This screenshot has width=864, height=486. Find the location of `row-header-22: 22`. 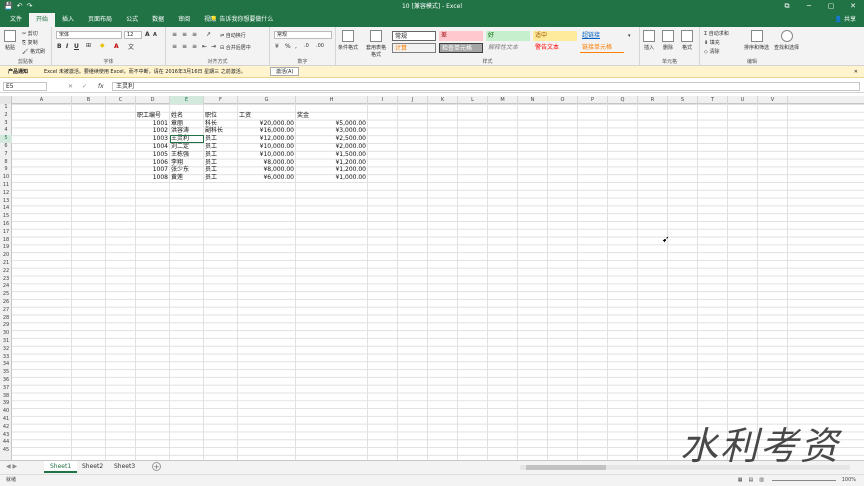

row-header-22: 22 is located at coordinates (6, 272).